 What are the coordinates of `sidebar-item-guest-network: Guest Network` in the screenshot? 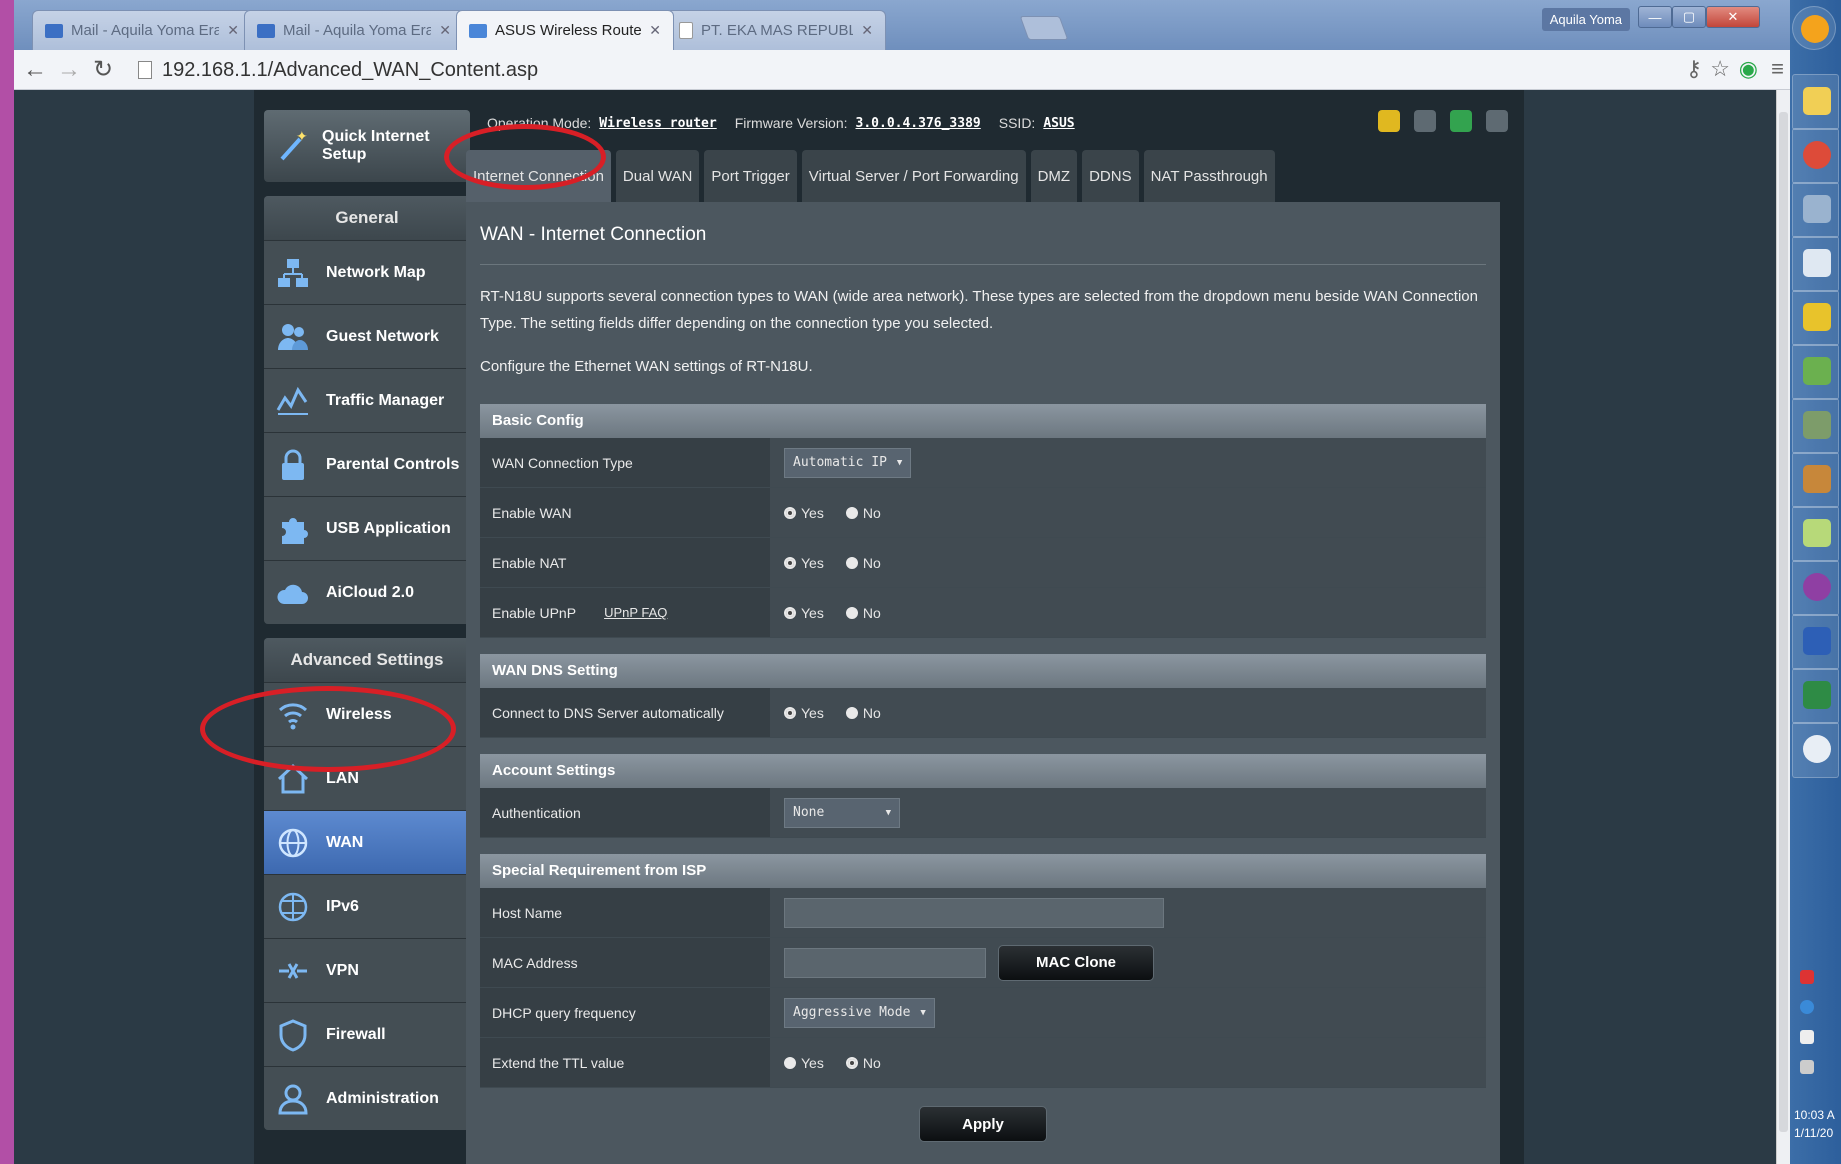 It's located at (367, 336).